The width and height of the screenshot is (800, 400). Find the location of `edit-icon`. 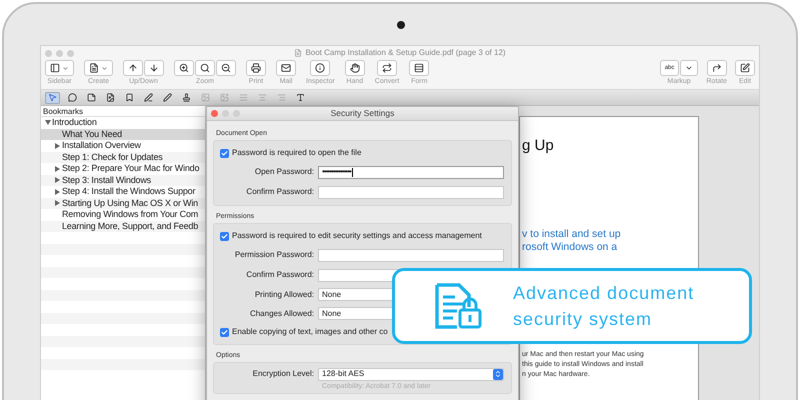

edit-icon is located at coordinates (745, 68).